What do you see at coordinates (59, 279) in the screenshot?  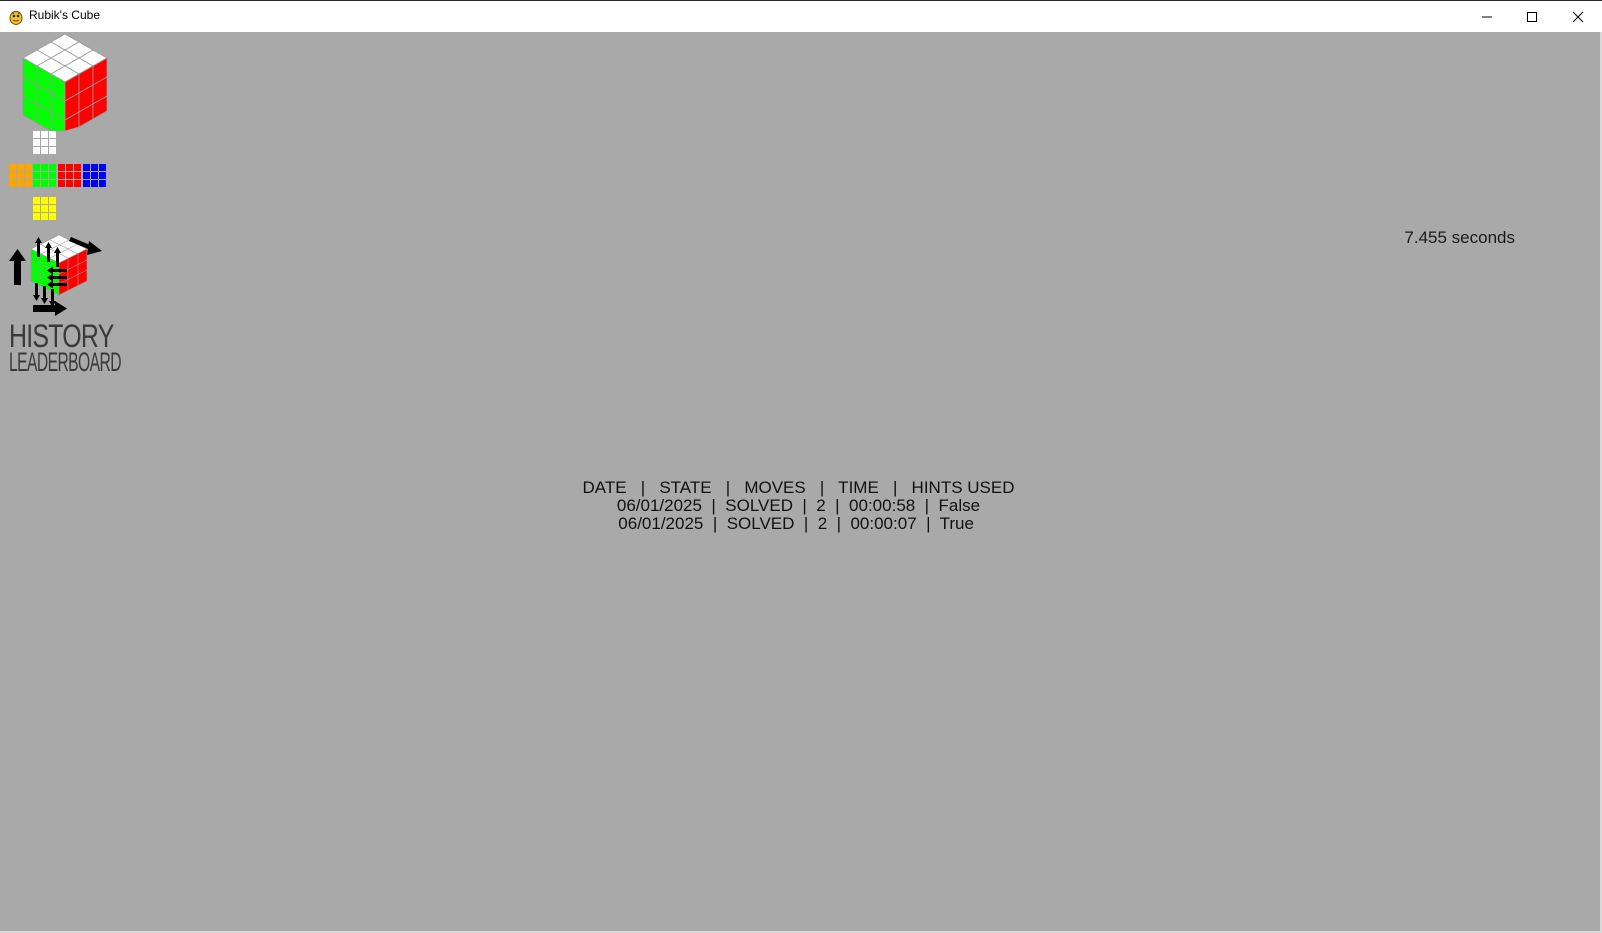 I see `cube-moves-arrows-icon` at bounding box center [59, 279].